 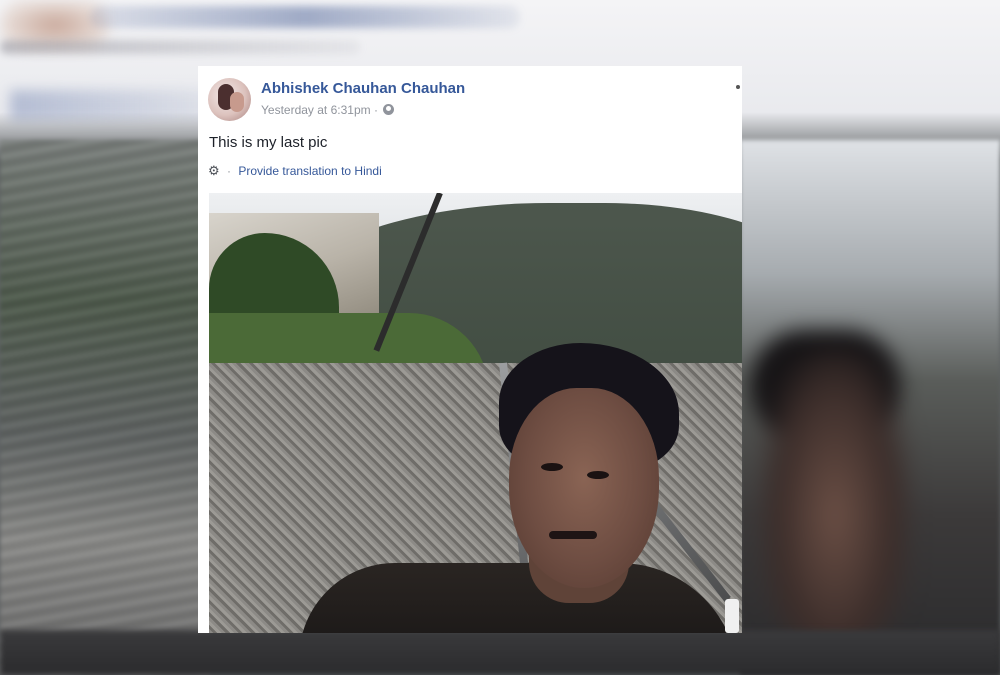 What do you see at coordinates (214, 171) in the screenshot?
I see `gear-icon: ⚙` at bounding box center [214, 171].